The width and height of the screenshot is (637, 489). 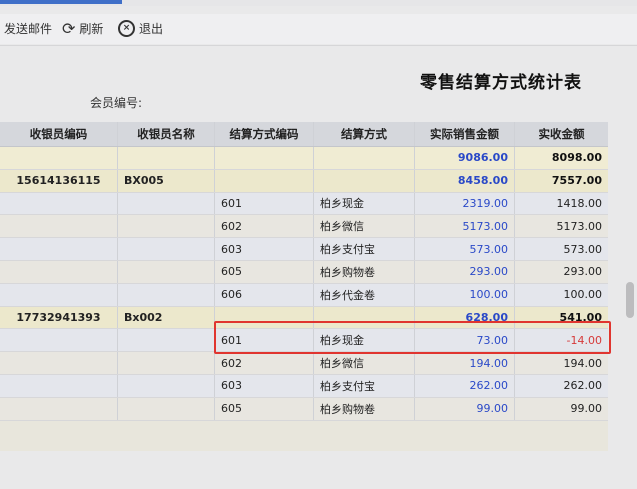 What do you see at coordinates (465, 180) in the screenshot?
I see `group-sales: 8458.00` at bounding box center [465, 180].